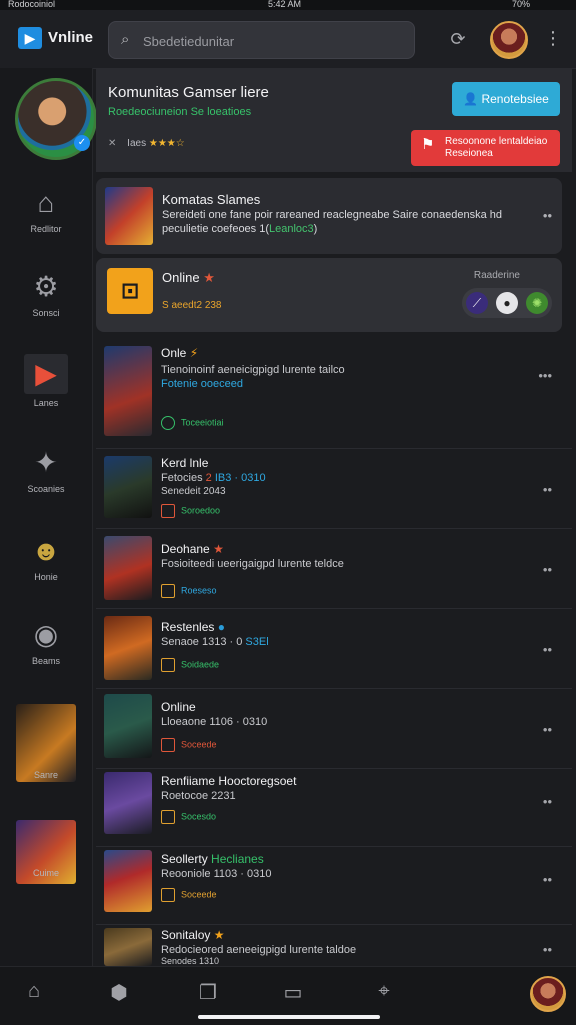  I want to click on sidebar-item-settings: ⚙ Sonsci, so click(46, 294).